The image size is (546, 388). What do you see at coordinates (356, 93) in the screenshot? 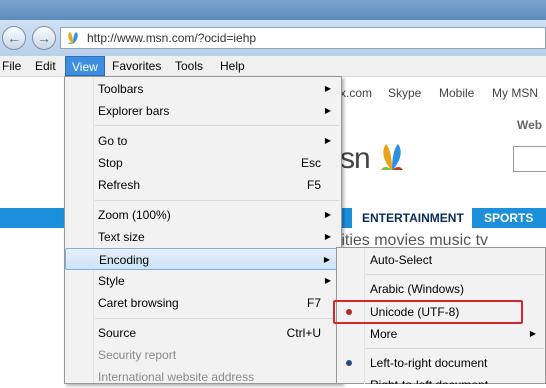
I see `nav-link-outlook: x.com` at bounding box center [356, 93].